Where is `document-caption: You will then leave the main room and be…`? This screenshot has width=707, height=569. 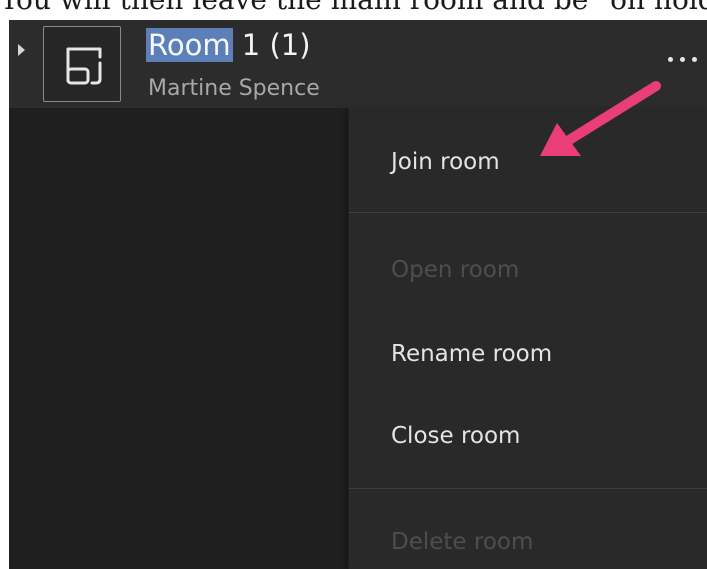
document-caption: You will then leave the main room and be… is located at coordinates (353, 10).